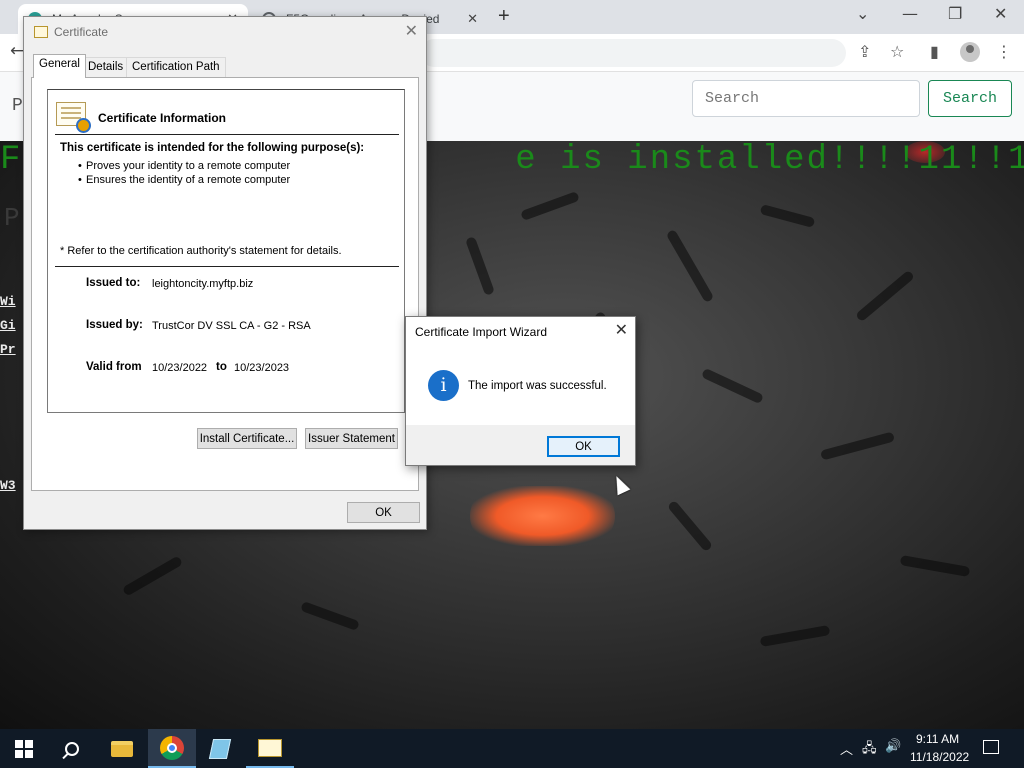  Describe the element at coordinates (1000, 13) in the screenshot. I see `window-close-button: ✕` at that location.